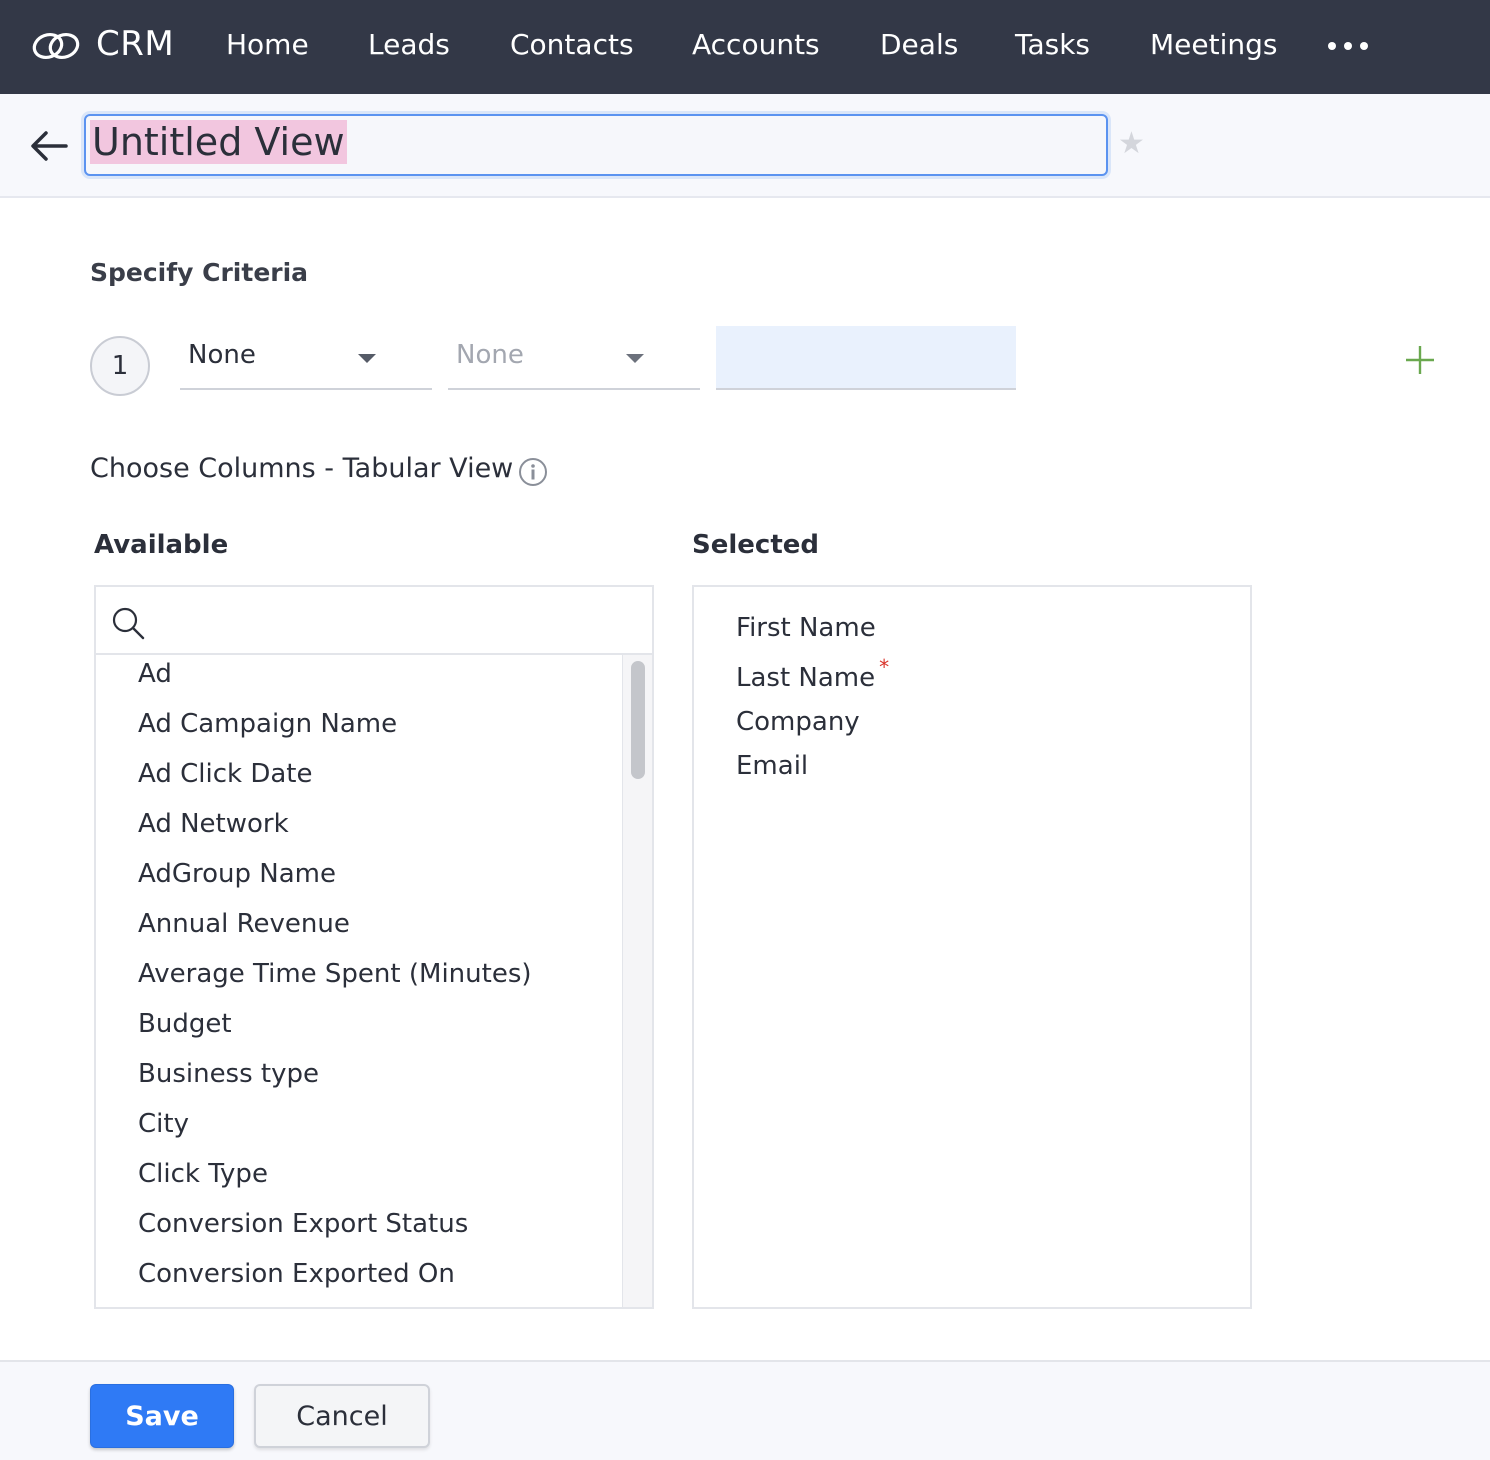  What do you see at coordinates (490, 355) in the screenshot?
I see `criteria-operator-value: None` at bounding box center [490, 355].